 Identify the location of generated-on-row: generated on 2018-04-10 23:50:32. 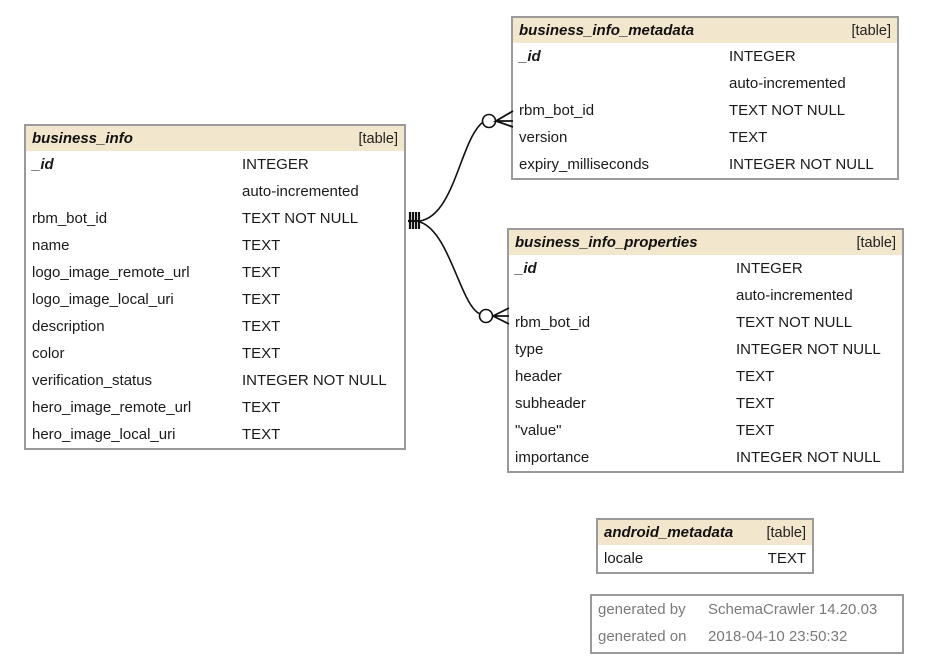
(747, 636).